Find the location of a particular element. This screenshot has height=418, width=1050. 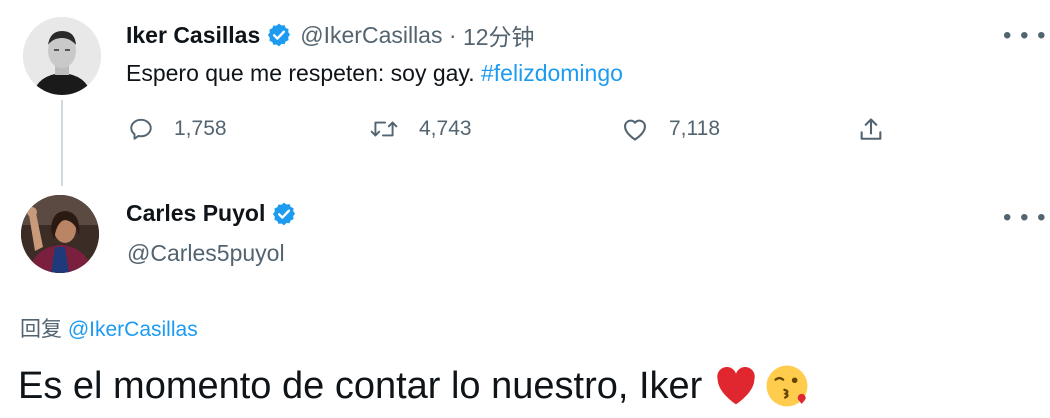

hashtag-link: #felizdomingo is located at coordinates (552, 73).